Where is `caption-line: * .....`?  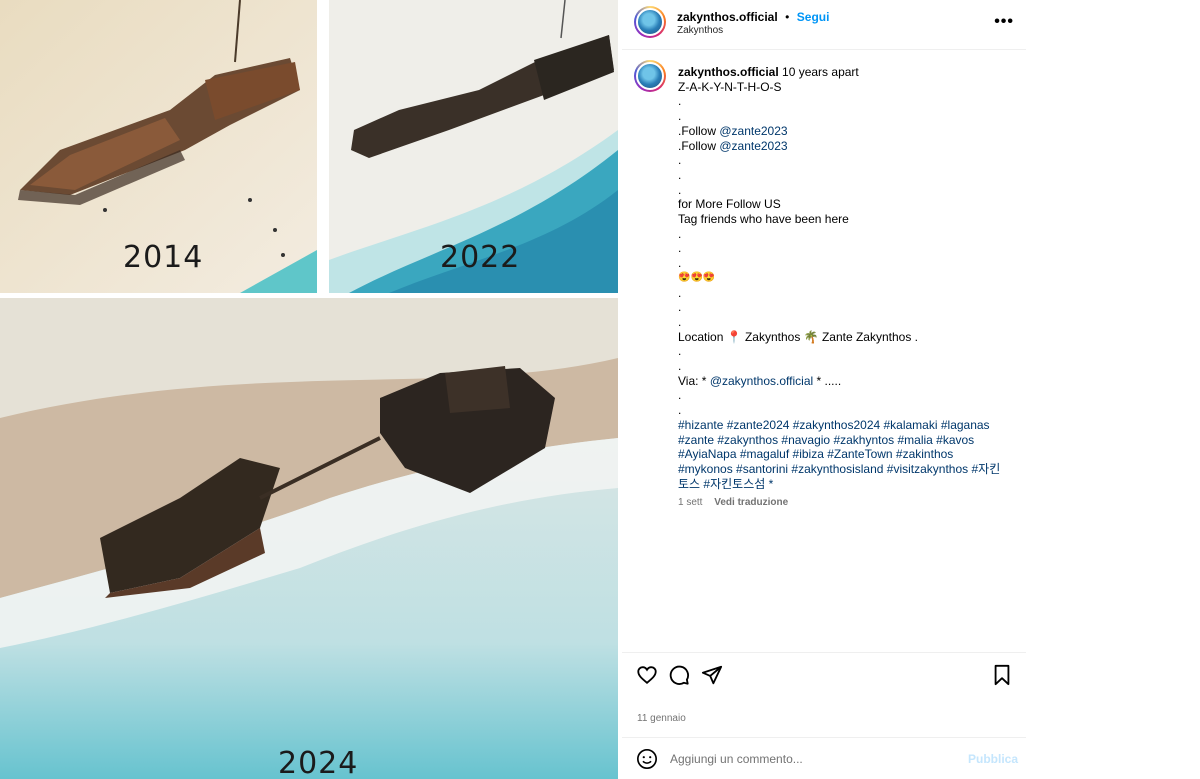 caption-line: * ..... is located at coordinates (827, 380).